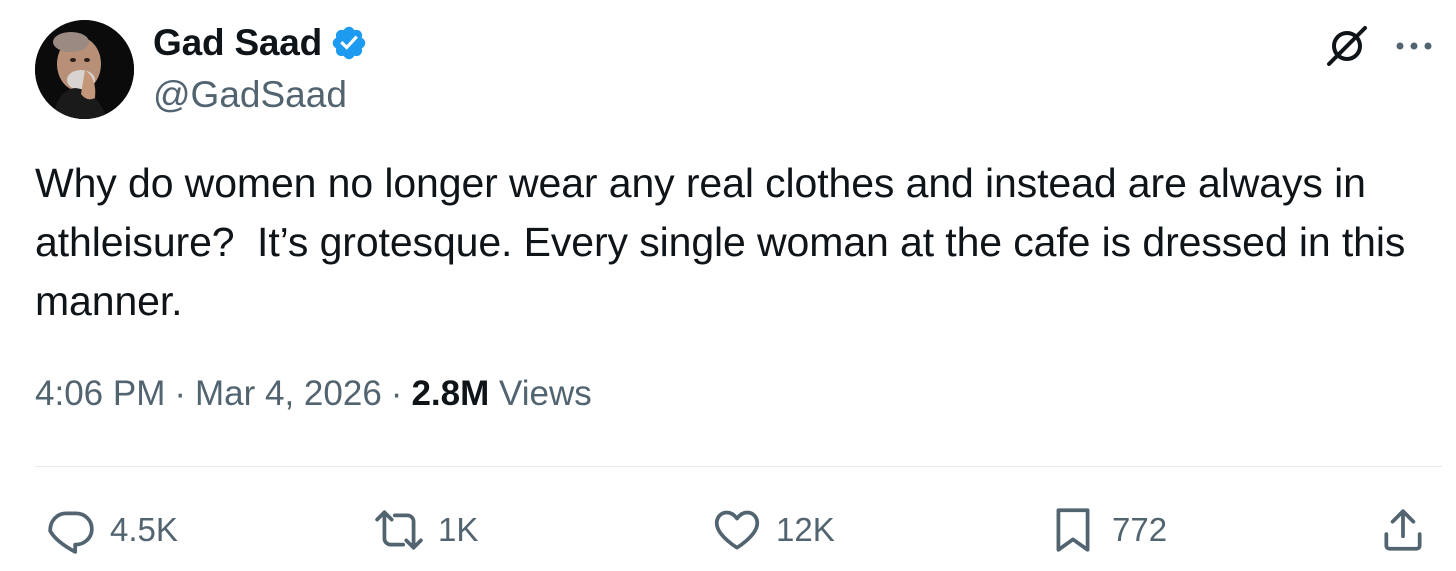 The width and height of the screenshot is (1456, 571). I want to click on share-button, so click(1403, 530).